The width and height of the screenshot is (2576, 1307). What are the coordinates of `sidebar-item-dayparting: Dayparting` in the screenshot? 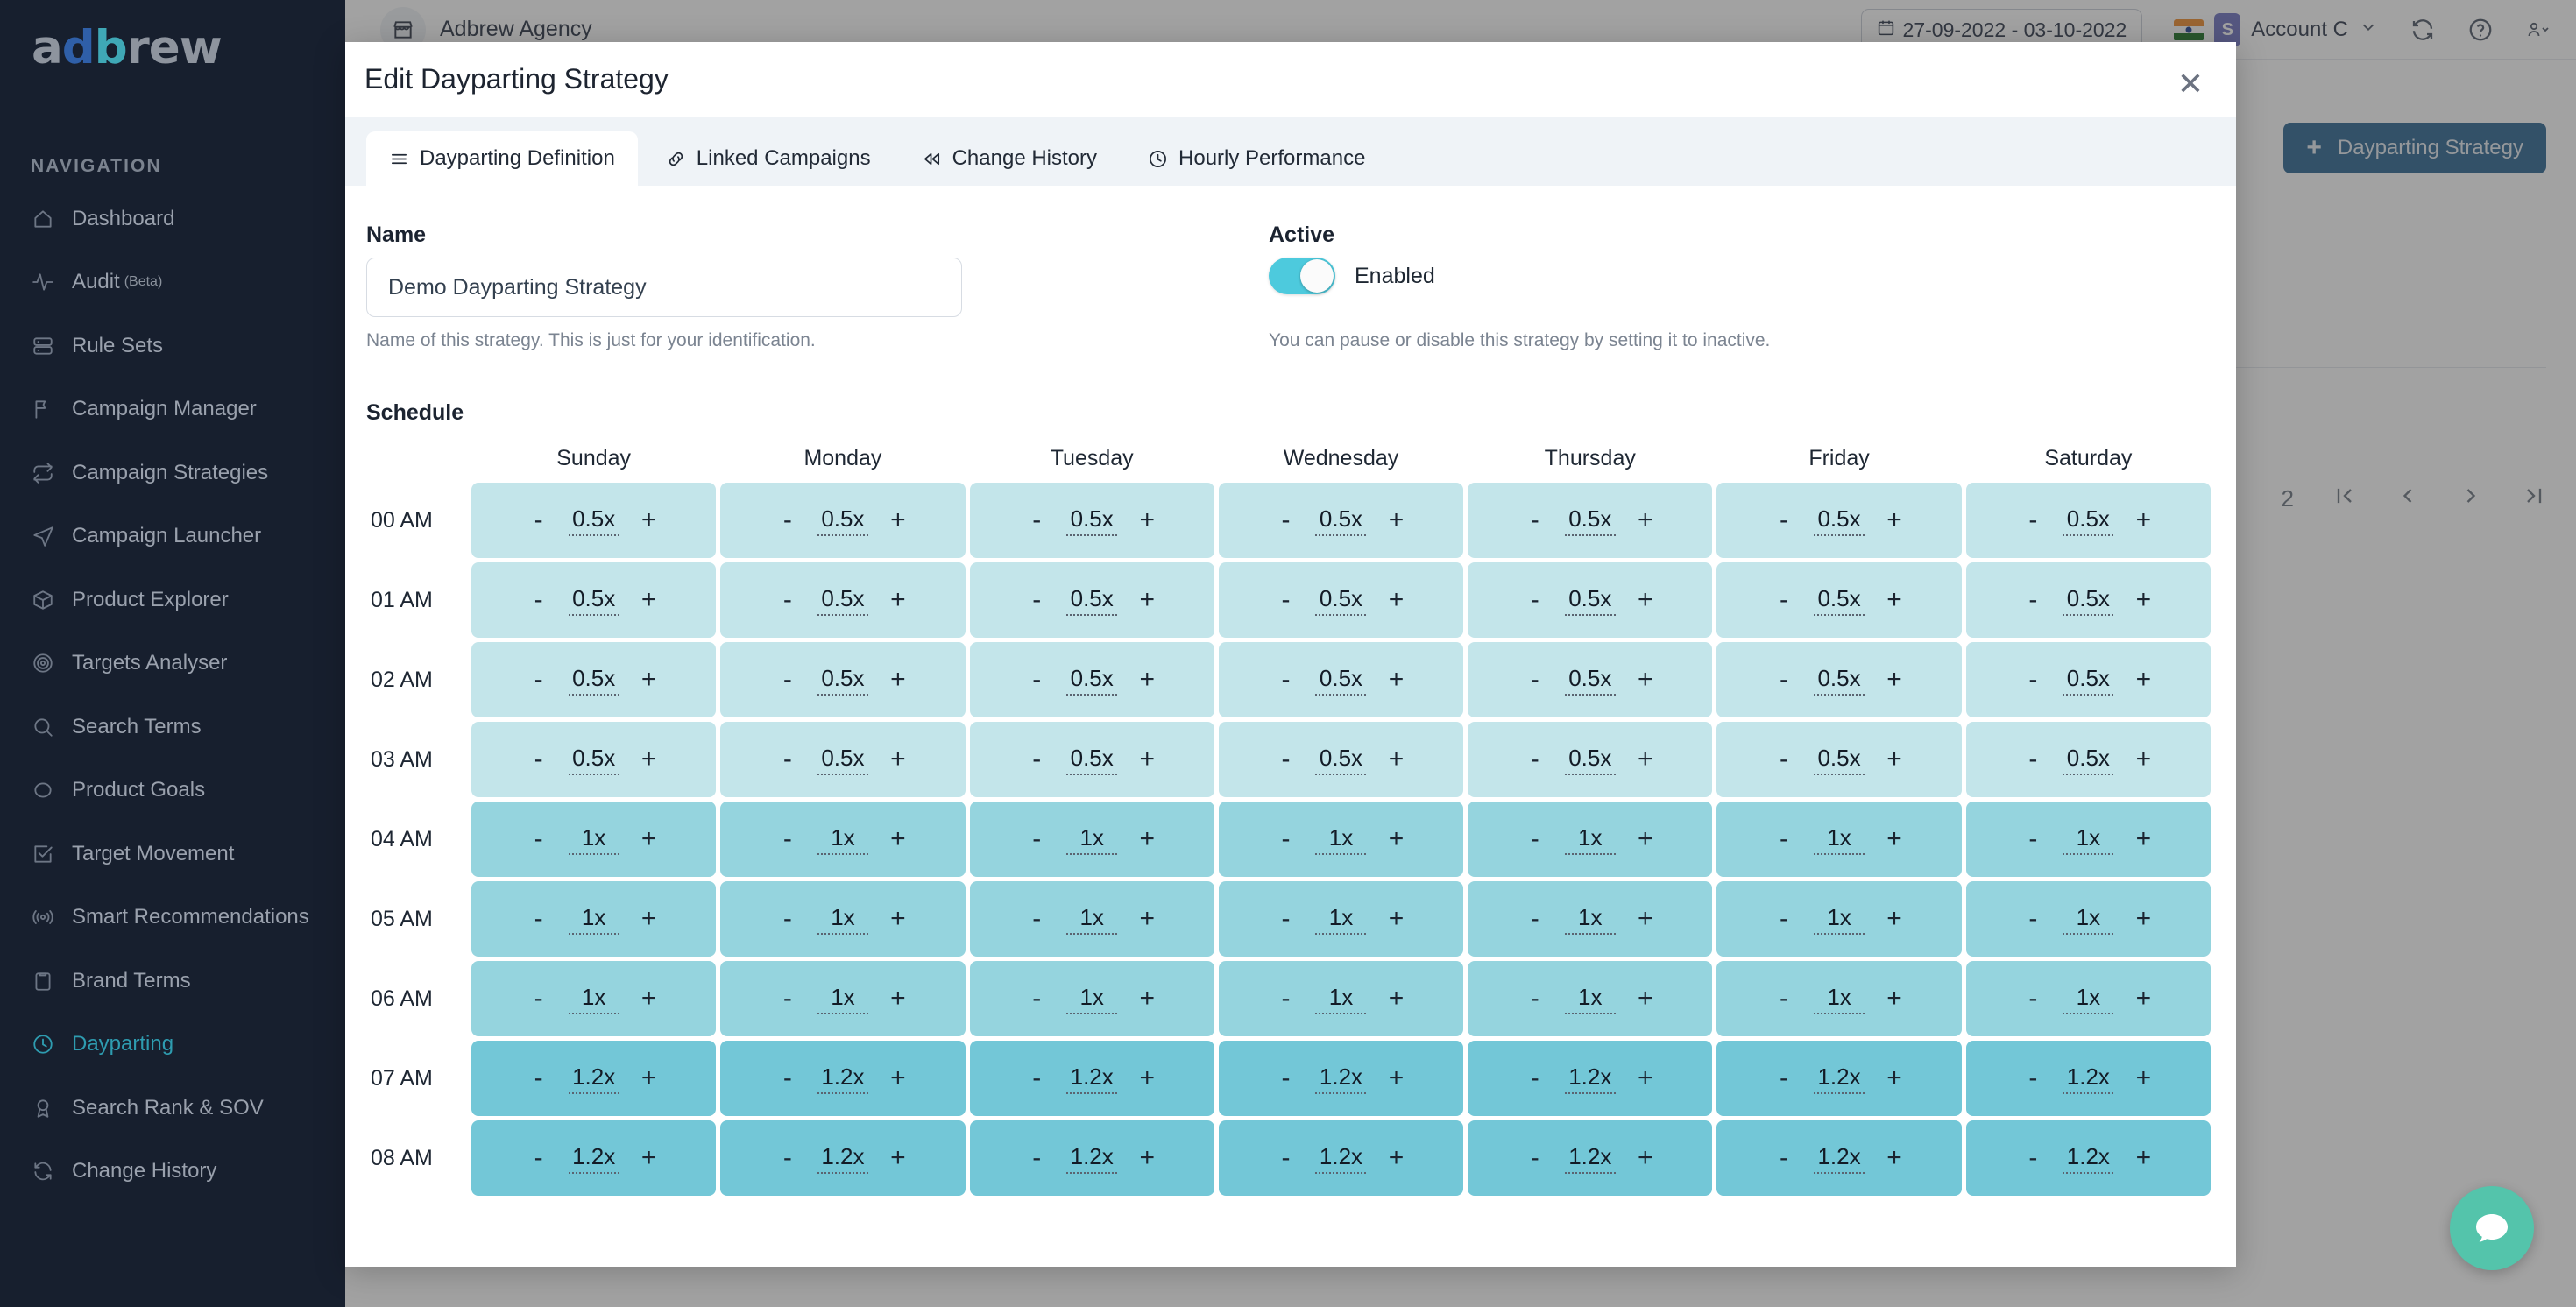 It's located at (172, 1044).